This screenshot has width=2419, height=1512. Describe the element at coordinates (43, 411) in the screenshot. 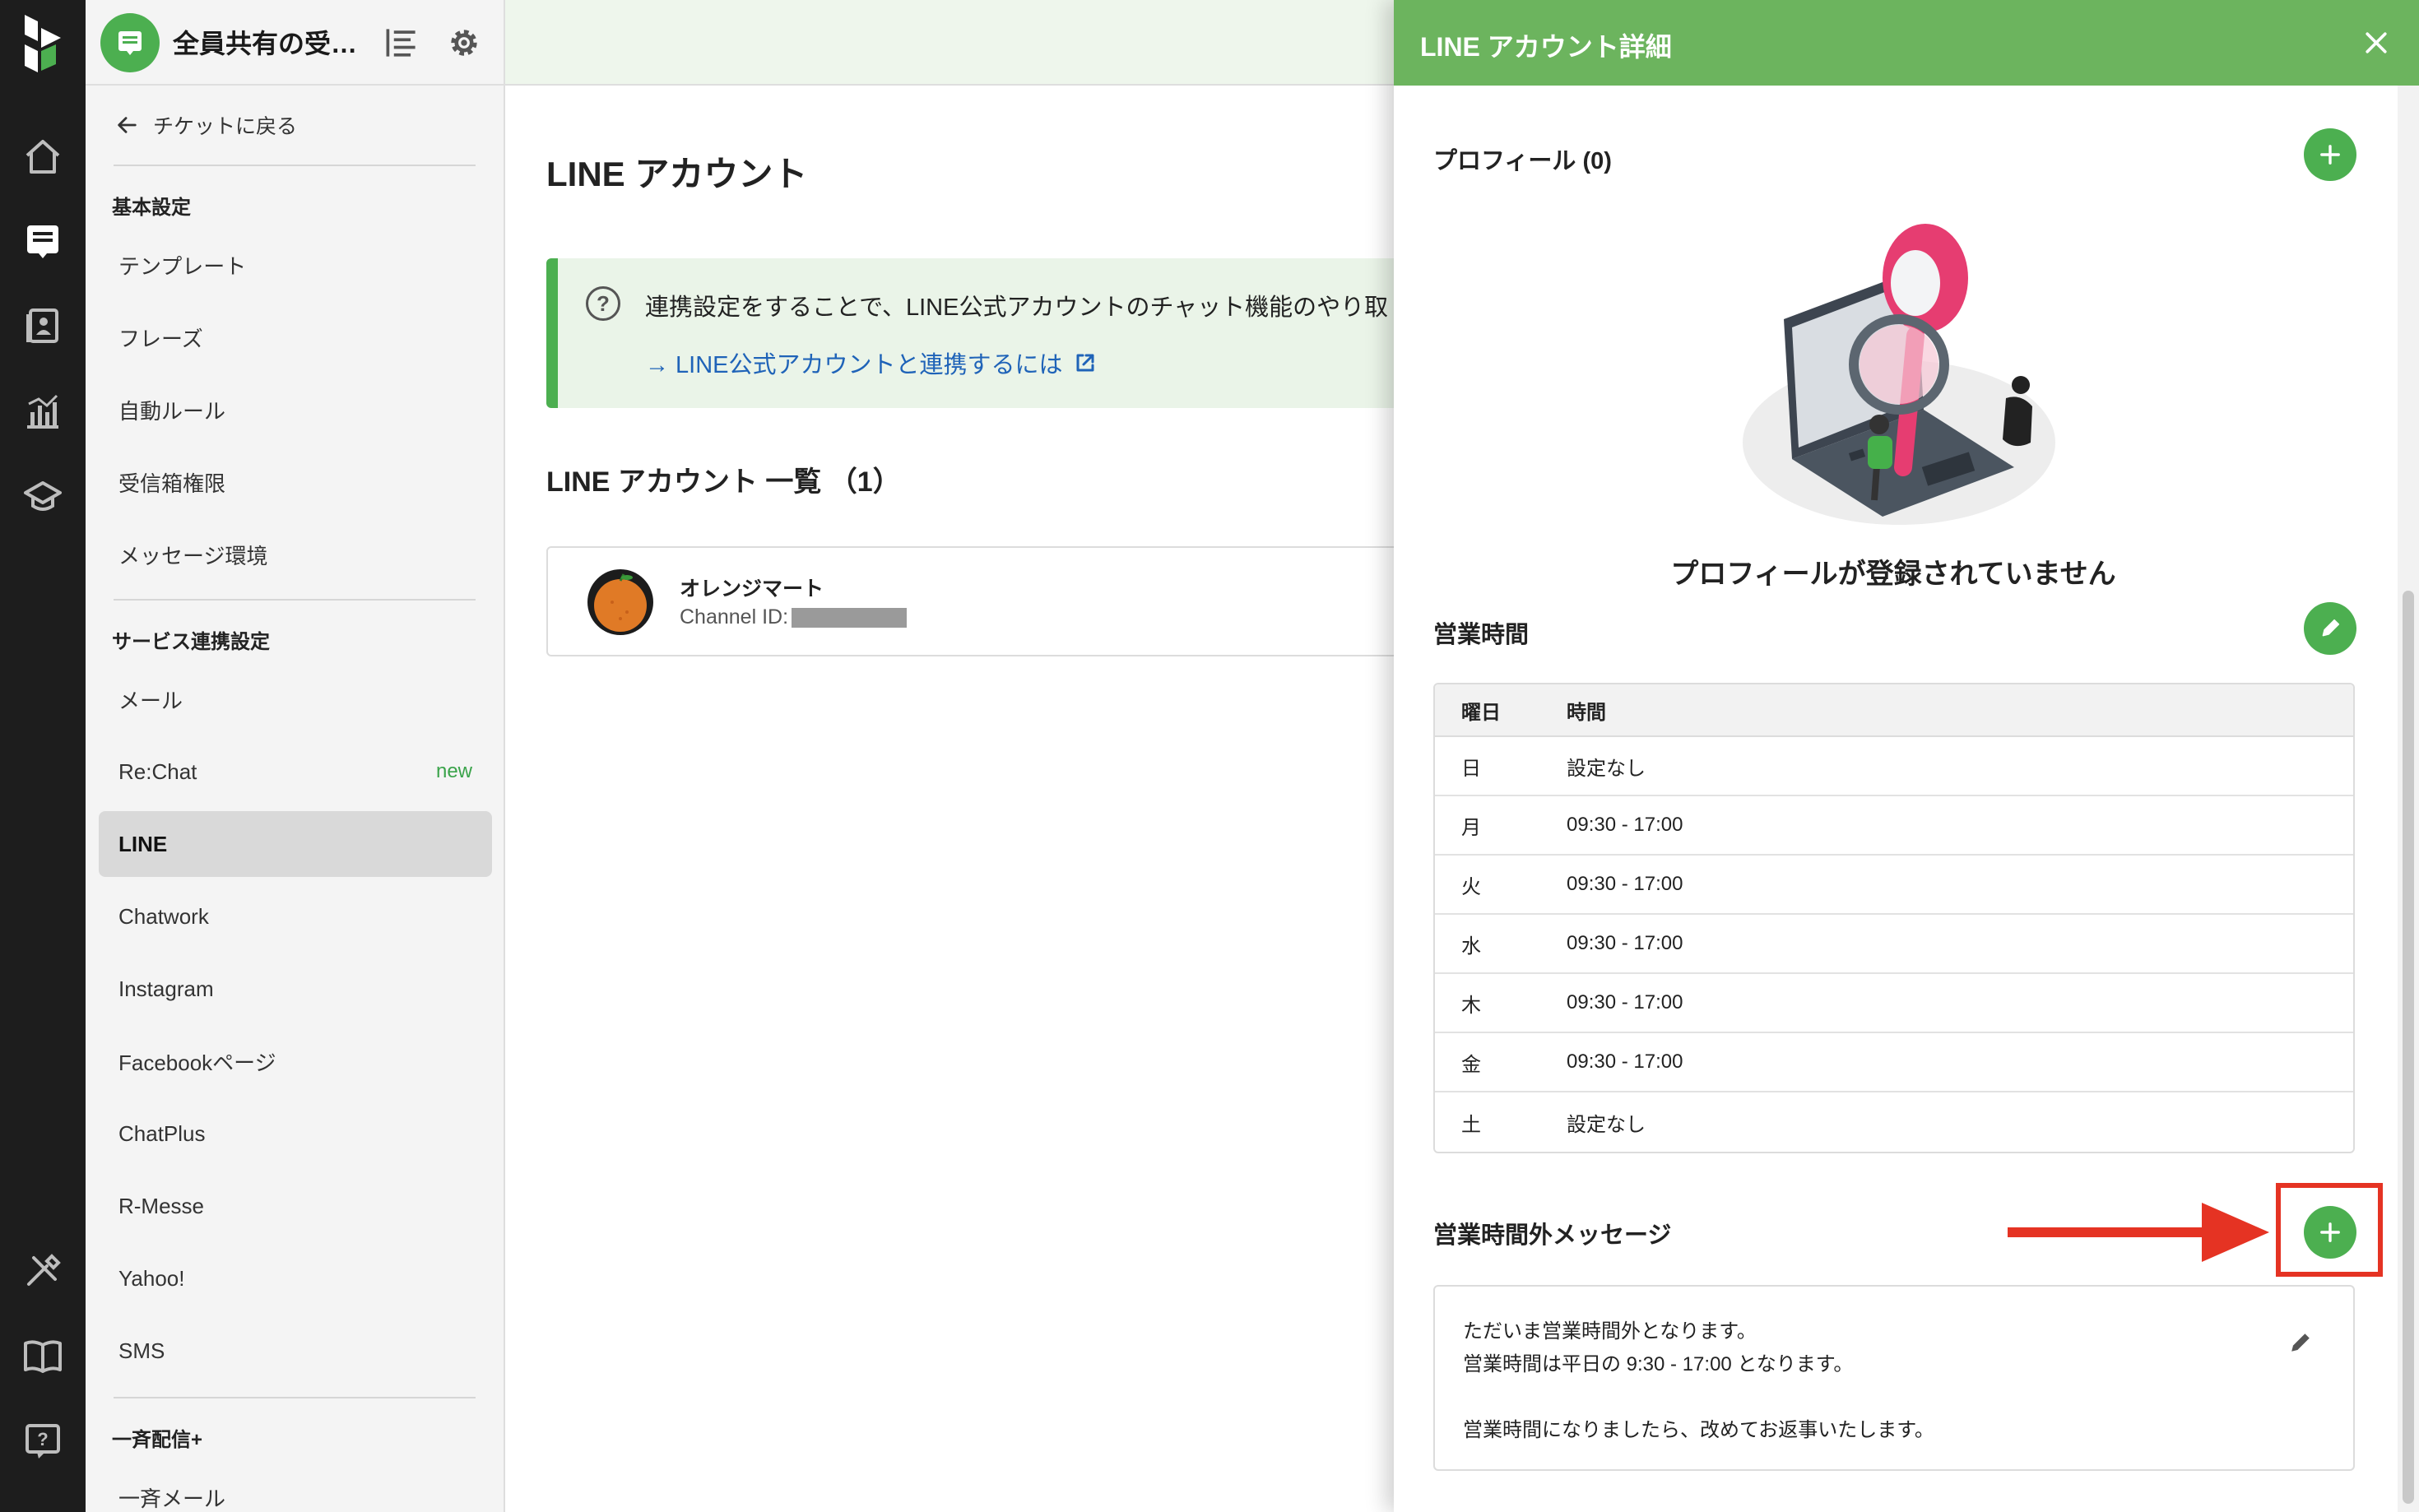

I see `analytics-icon` at that location.